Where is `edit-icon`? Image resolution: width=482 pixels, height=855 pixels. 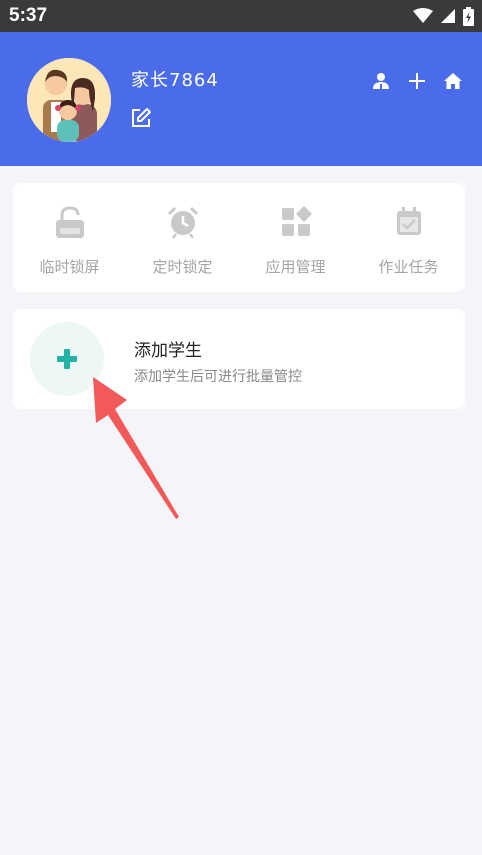 edit-icon is located at coordinates (141, 118).